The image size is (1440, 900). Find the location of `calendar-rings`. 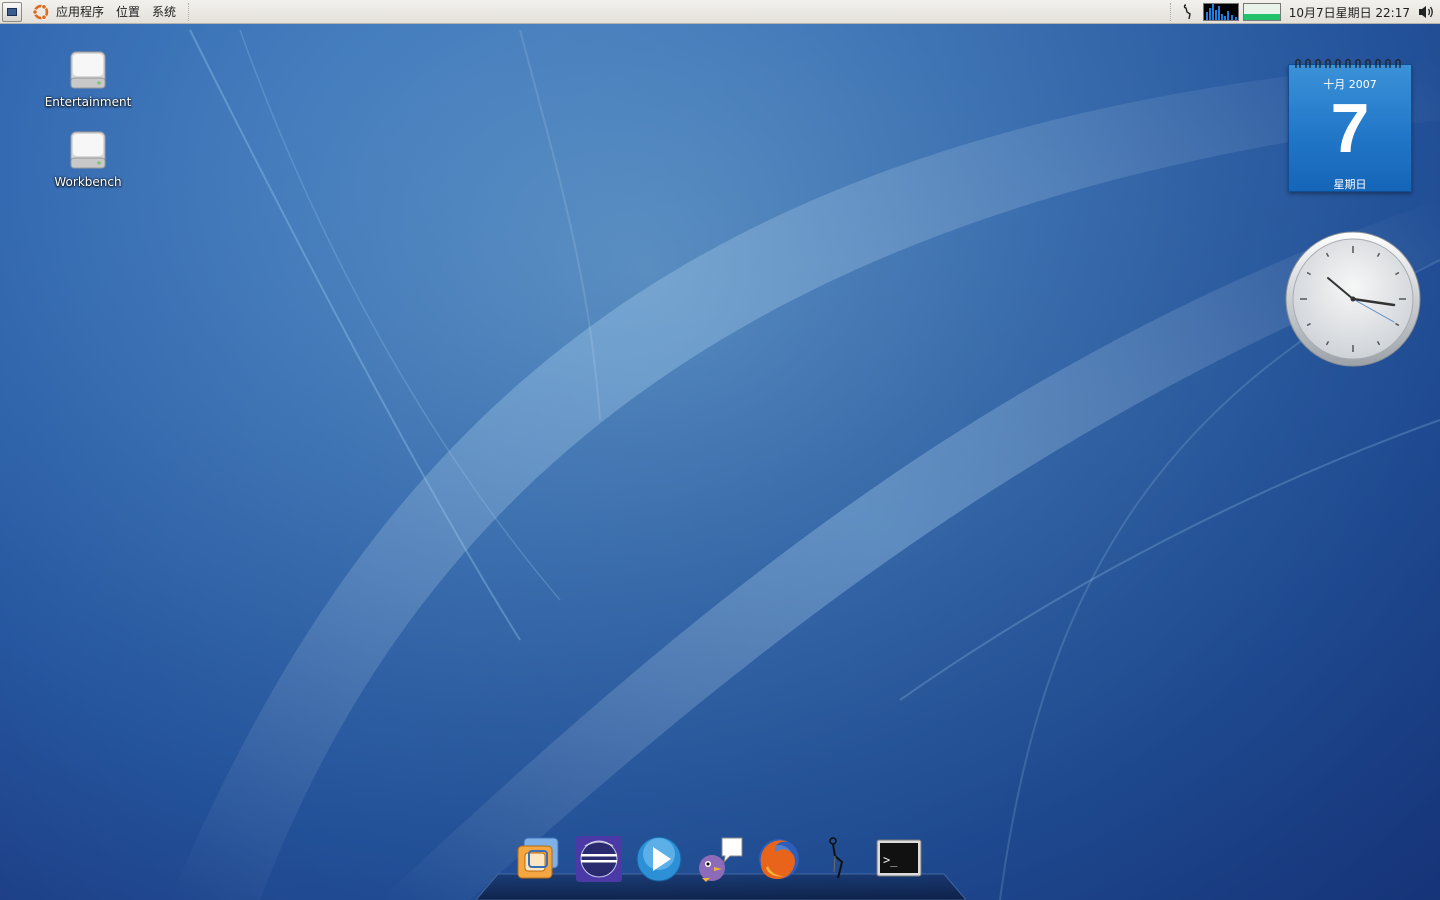

calendar-rings is located at coordinates (1348, 63).